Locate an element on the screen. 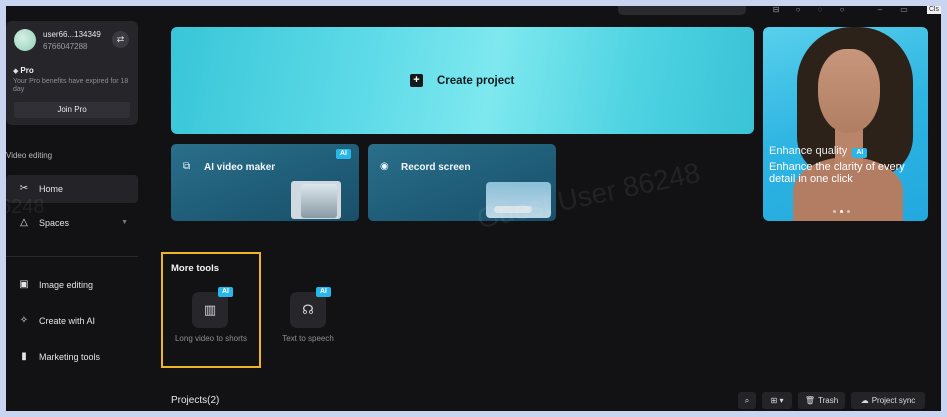 Image resolution: width=947 pixels, height=417 pixels. project-sync-label: Project sync is located at coordinates (893, 400).